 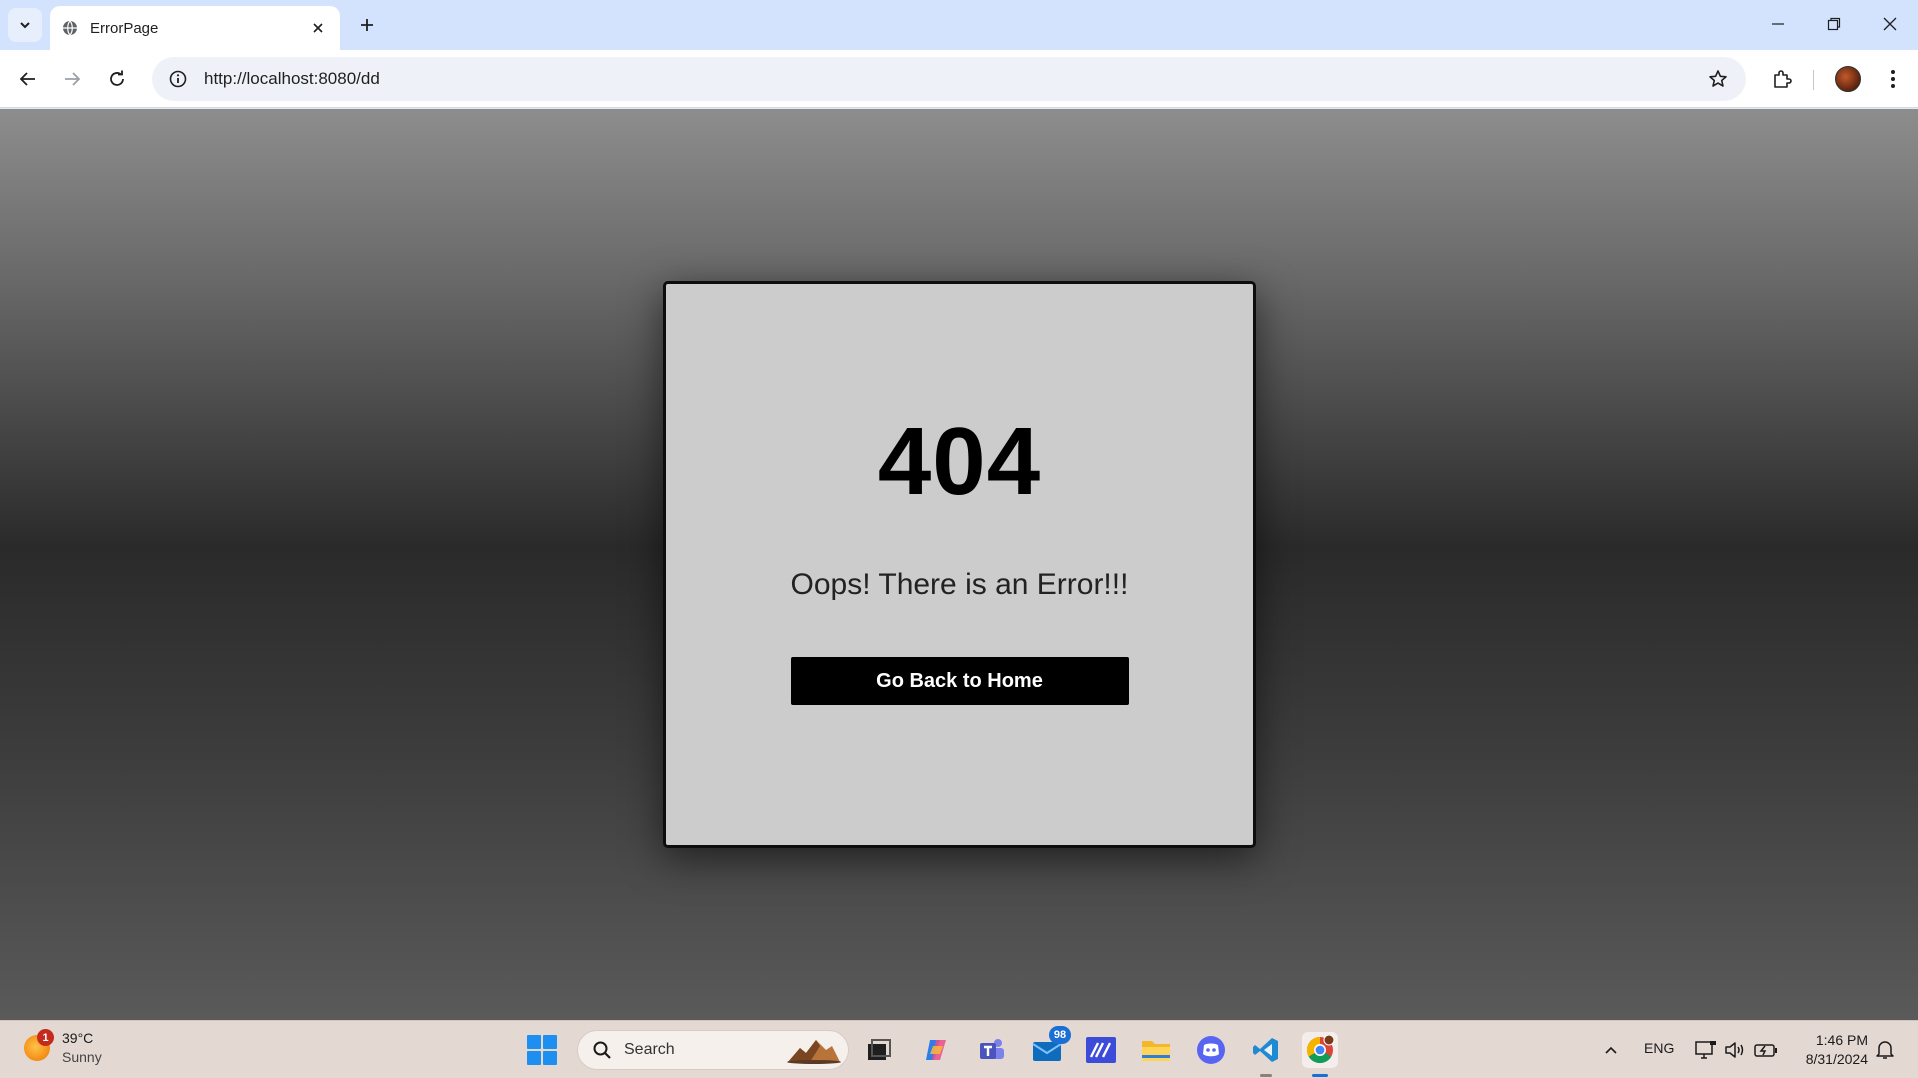 I want to click on search-highlight-icon, so click(x=814, y=1052).